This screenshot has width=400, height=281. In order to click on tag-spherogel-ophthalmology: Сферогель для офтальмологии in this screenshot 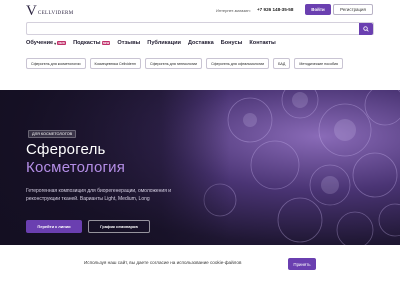, I will do `click(238, 63)`.